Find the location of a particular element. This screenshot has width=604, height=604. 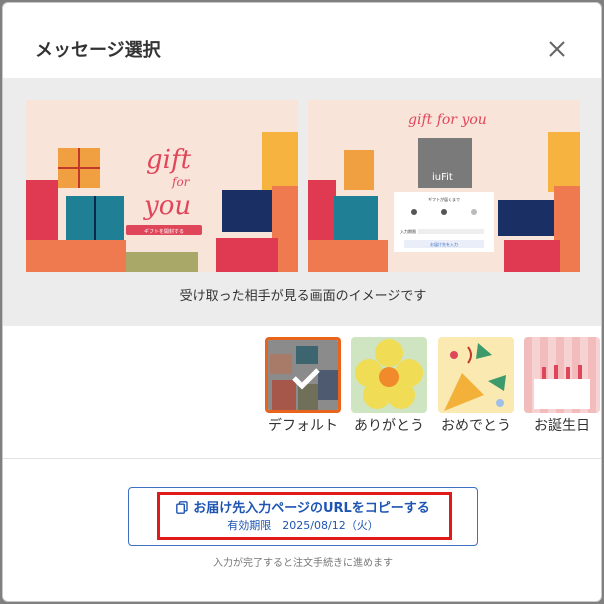

theme-birthday: お誕生日 is located at coordinates (562, 386).